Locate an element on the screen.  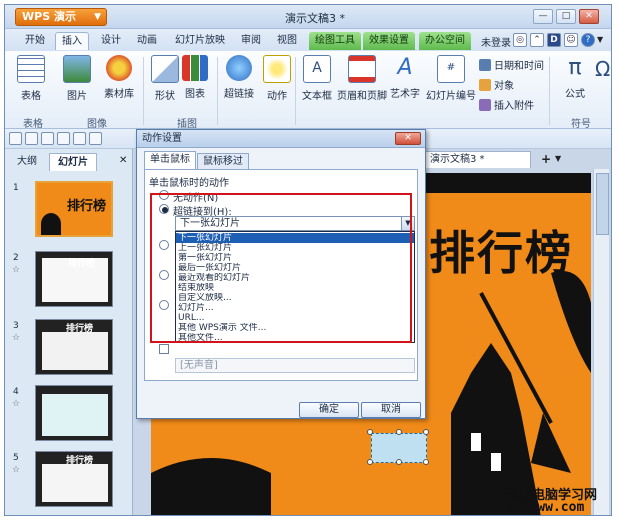
login-status: 未登录 is located at coordinates (496, 41).